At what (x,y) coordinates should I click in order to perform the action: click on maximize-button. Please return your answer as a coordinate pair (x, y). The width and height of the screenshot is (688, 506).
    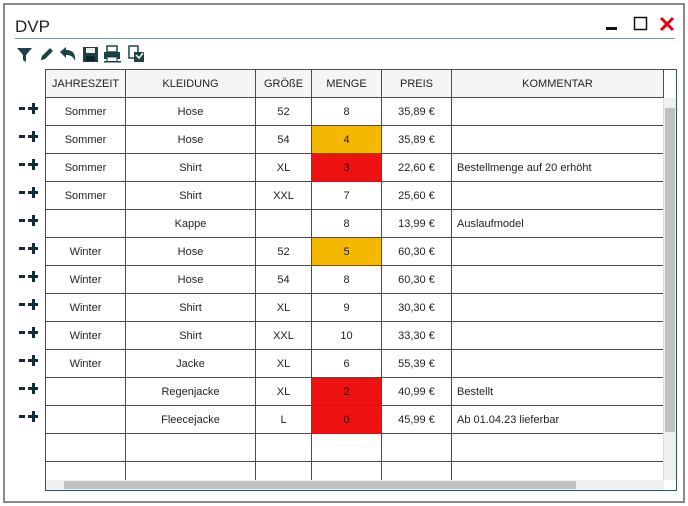
    Looking at the image, I should click on (641, 24).